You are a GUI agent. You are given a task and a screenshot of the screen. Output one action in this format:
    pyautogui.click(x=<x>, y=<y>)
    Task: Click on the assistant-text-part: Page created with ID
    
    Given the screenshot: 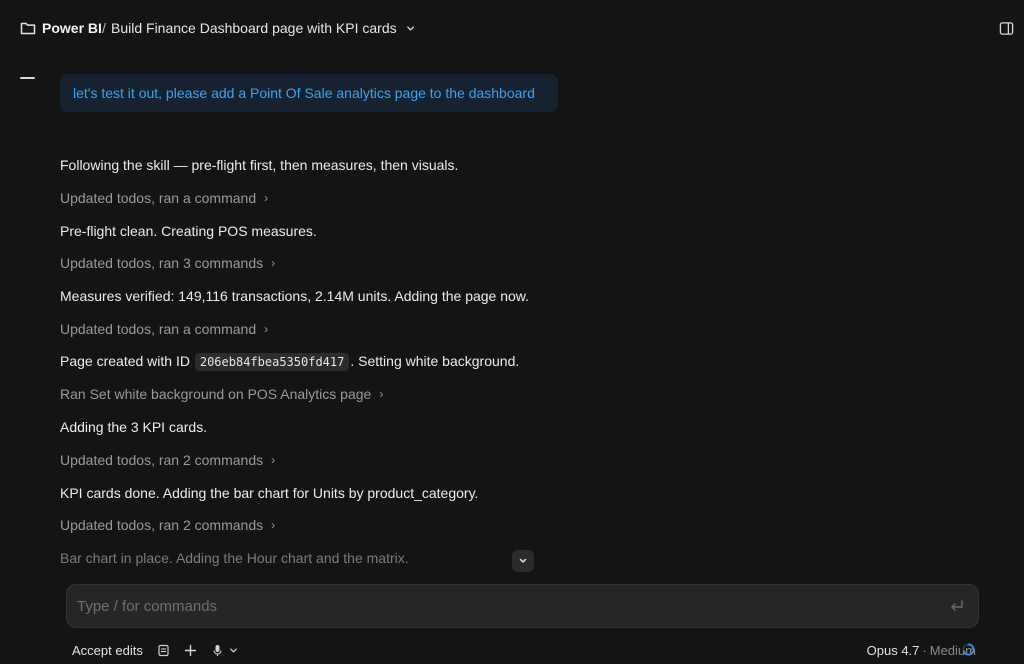 What is the action you would take?
    pyautogui.click(x=125, y=361)
    